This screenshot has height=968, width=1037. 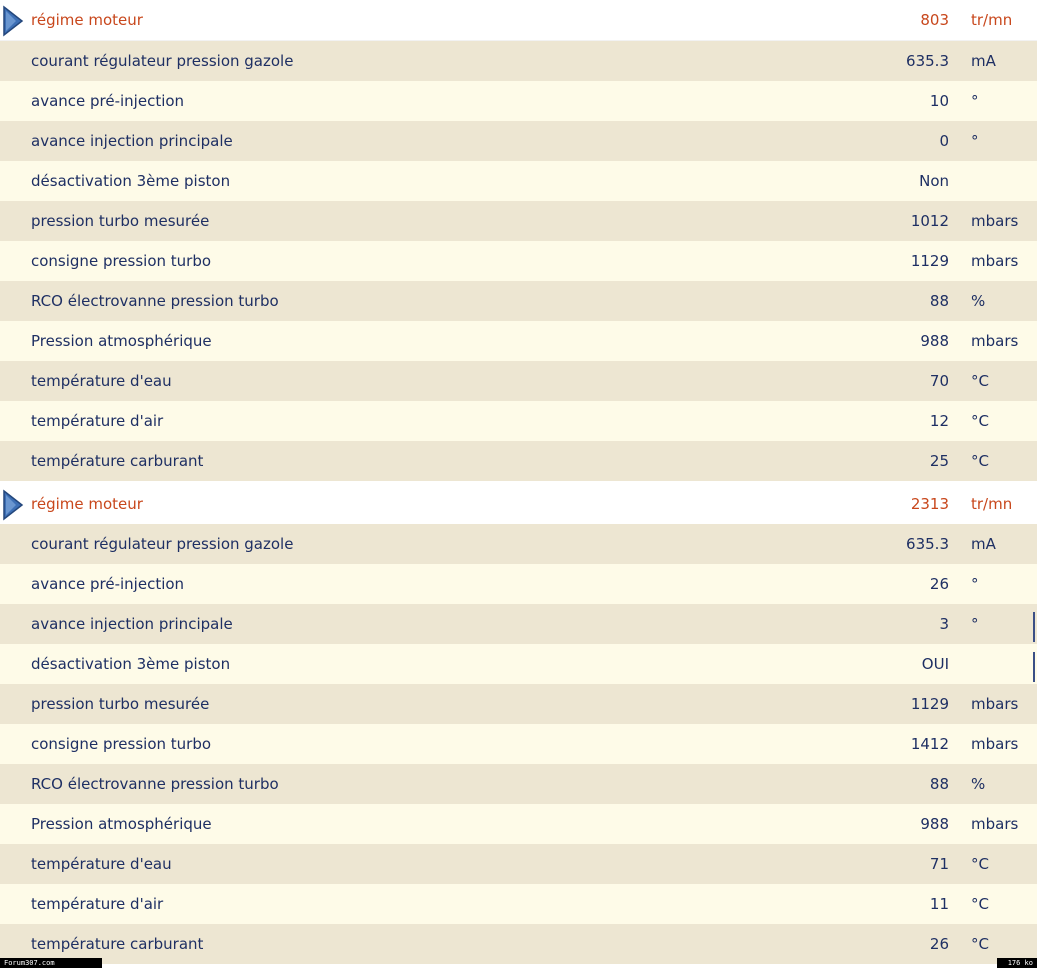 I want to click on footer-file-size: 176 ko, so click(x=1017, y=963).